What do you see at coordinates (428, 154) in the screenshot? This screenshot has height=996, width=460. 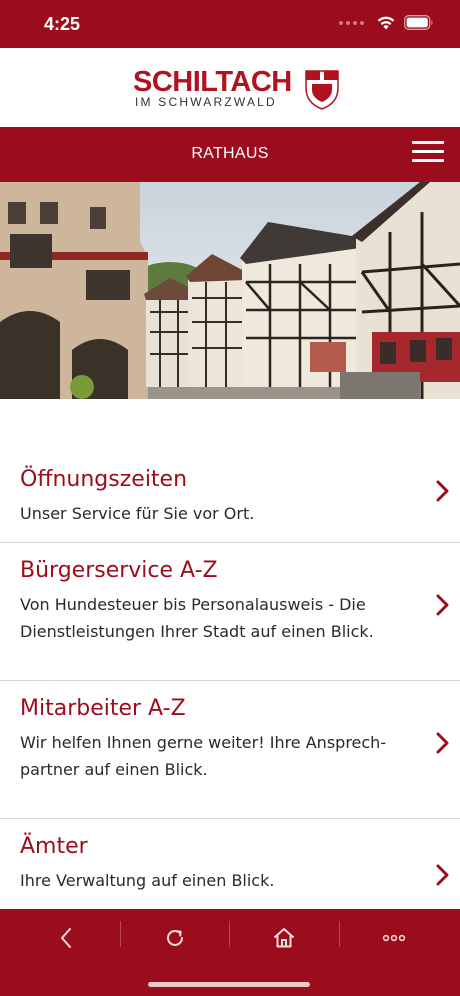 I see `hamburger-menu-icon` at bounding box center [428, 154].